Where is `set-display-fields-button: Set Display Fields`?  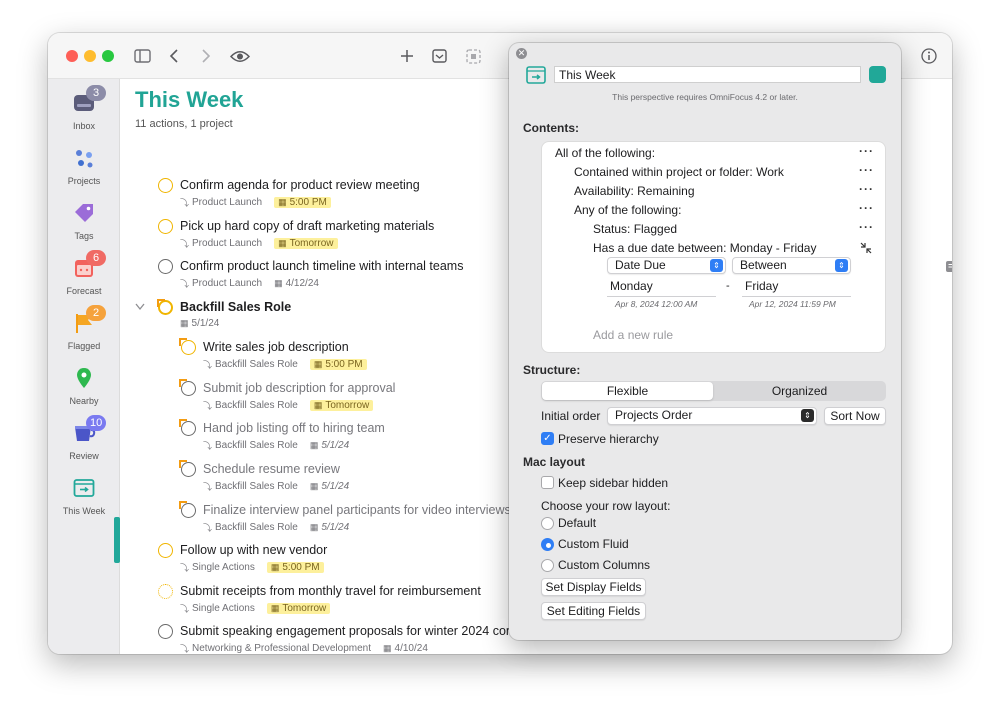
set-display-fields-button: Set Display Fields is located at coordinates (593, 587).